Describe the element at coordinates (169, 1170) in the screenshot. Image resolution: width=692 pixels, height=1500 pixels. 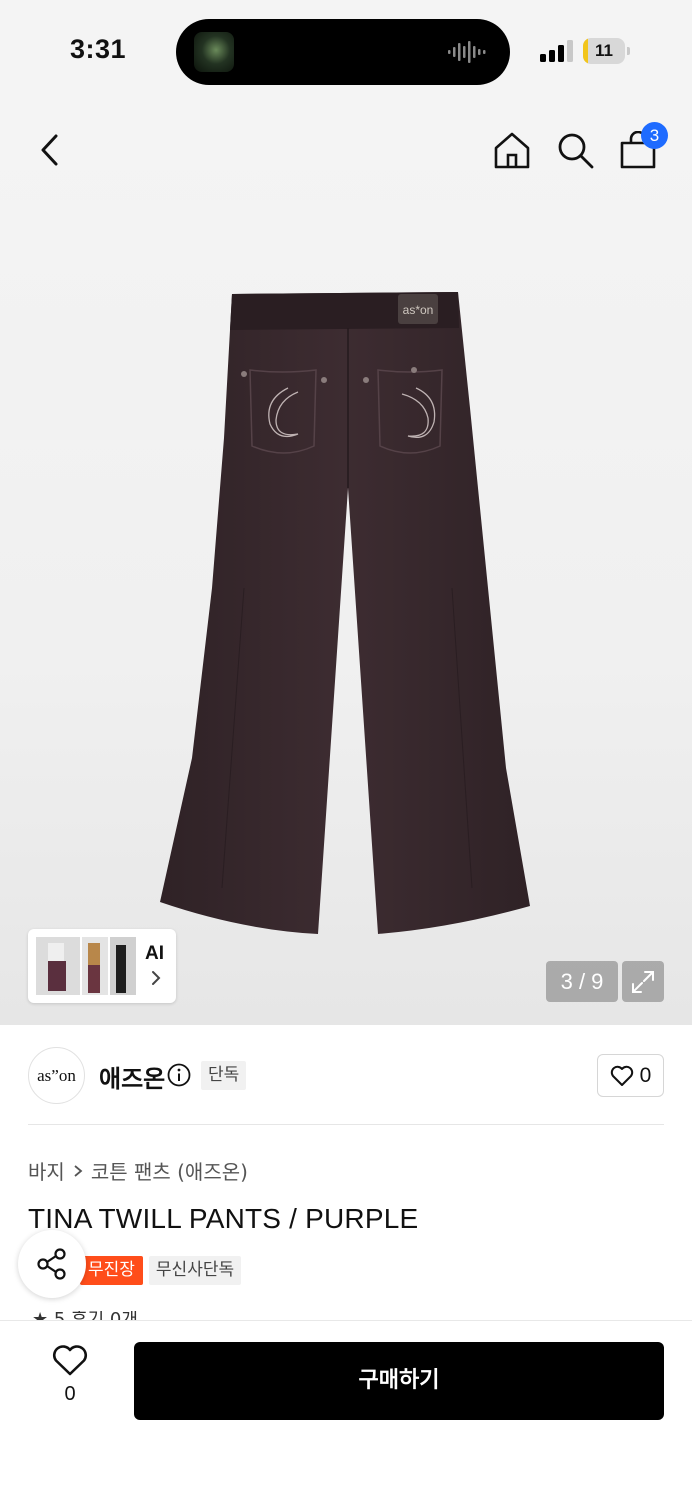
I see `breadcrumb-subcategory: 코튼 팬츠 (애즈온)` at that location.